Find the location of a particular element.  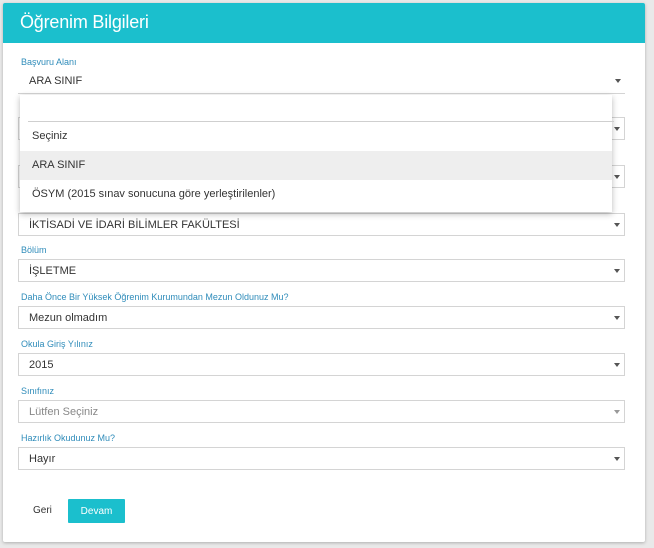

bolum-select: İŞLETME is located at coordinates (321, 270).